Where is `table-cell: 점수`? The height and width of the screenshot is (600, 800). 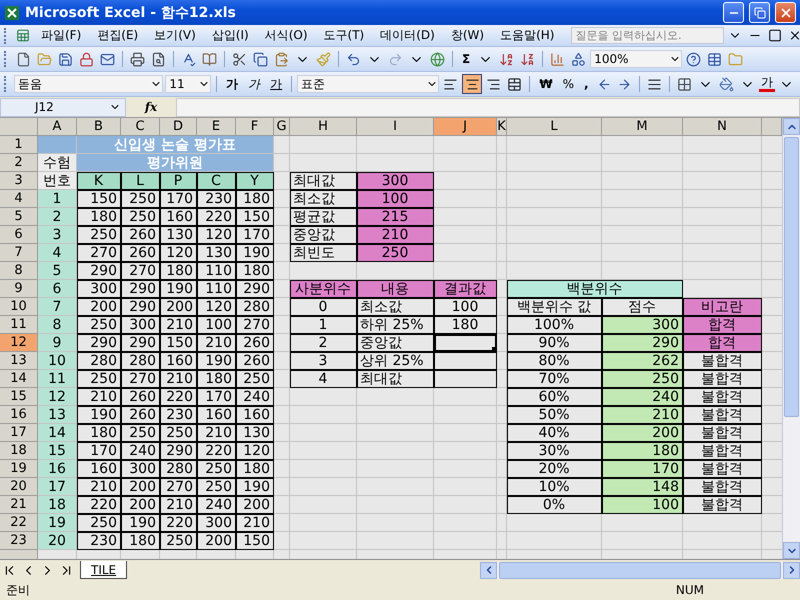 table-cell: 점수 is located at coordinates (642, 307).